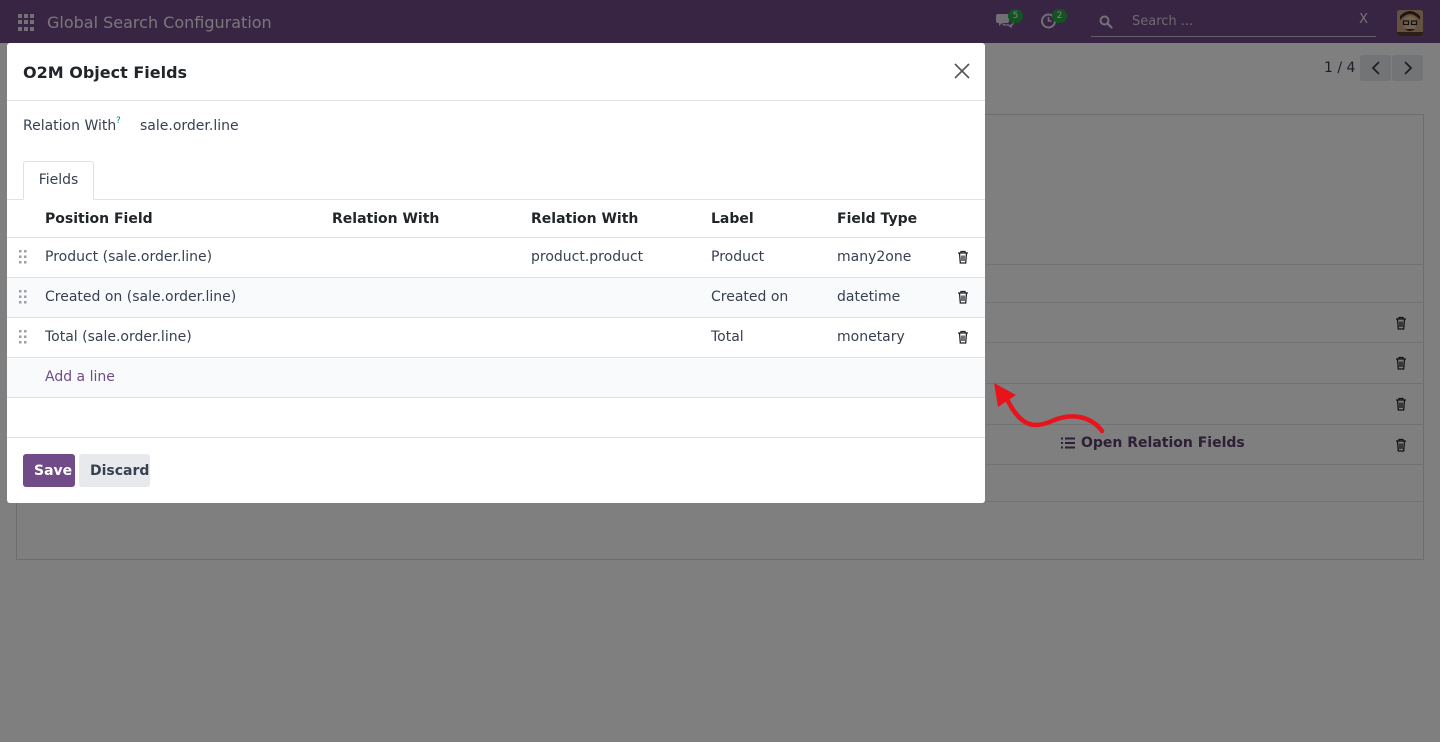  Describe the element at coordinates (877, 219) in the screenshot. I see `column-field-type: Field Type` at that location.